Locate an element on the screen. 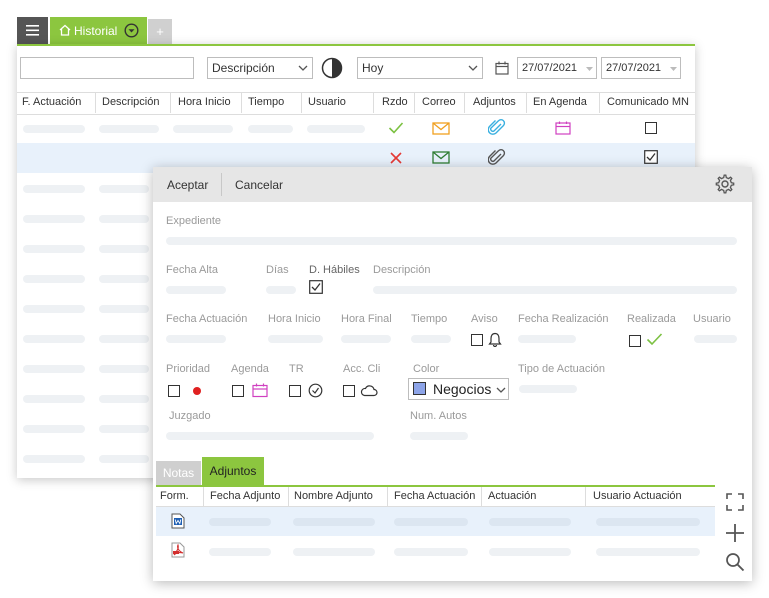 This screenshot has width=769, height=598. col-descripcion: Descripción is located at coordinates (130, 102).